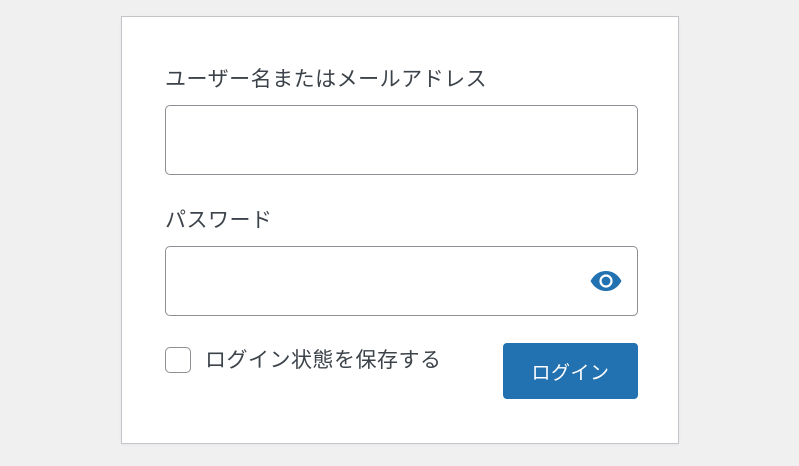 This screenshot has height=466, width=799. Describe the element at coordinates (219, 220) in the screenshot. I see `password-label: パスワード` at that location.